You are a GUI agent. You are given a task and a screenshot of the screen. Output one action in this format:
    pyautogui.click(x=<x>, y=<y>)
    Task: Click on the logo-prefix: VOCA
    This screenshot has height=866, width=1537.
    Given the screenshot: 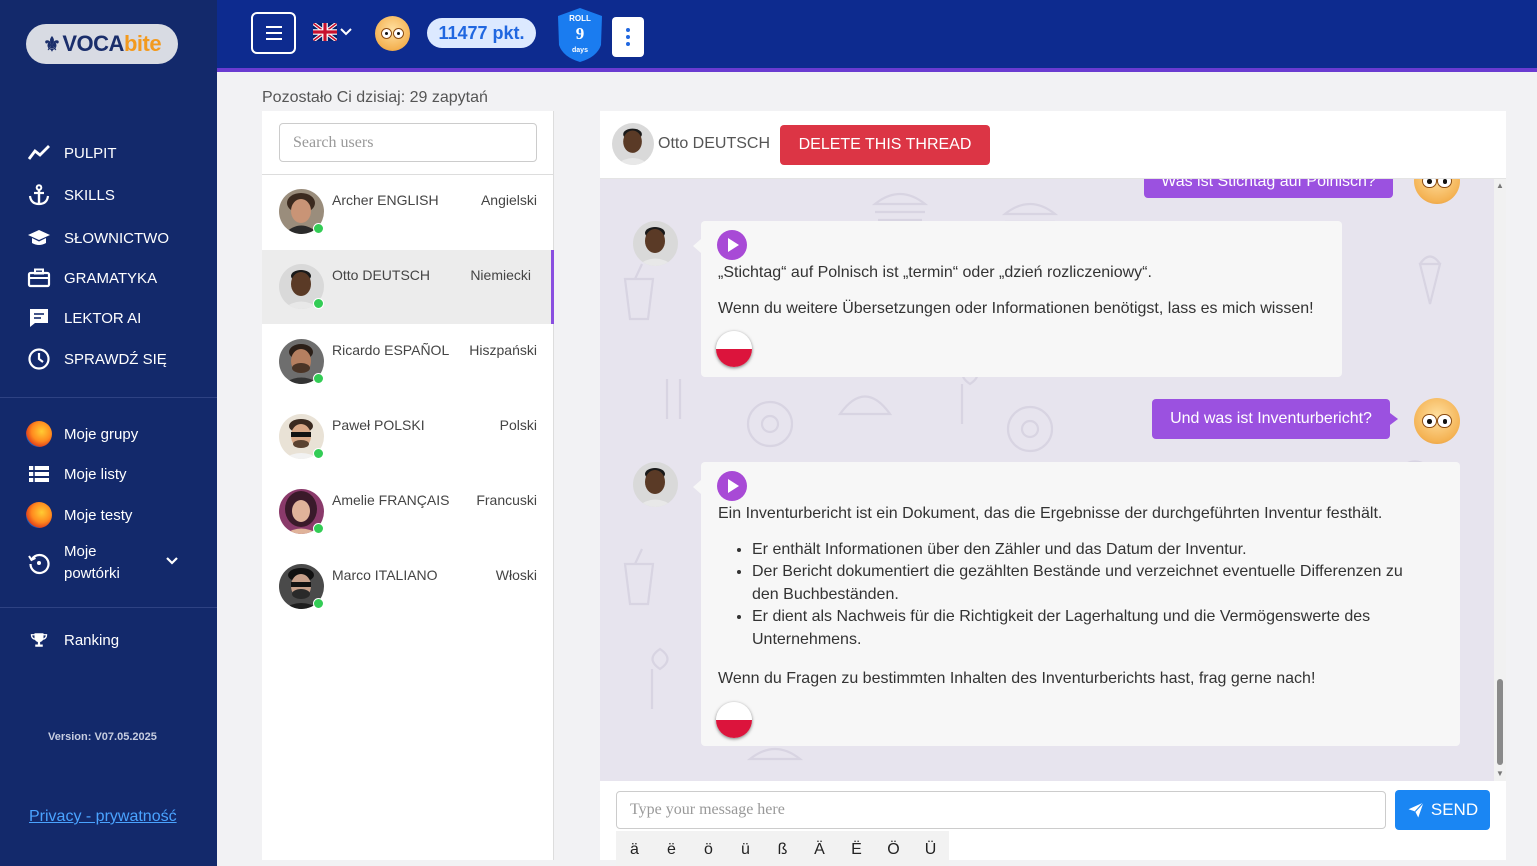 What is the action you would take?
    pyautogui.click(x=93, y=43)
    